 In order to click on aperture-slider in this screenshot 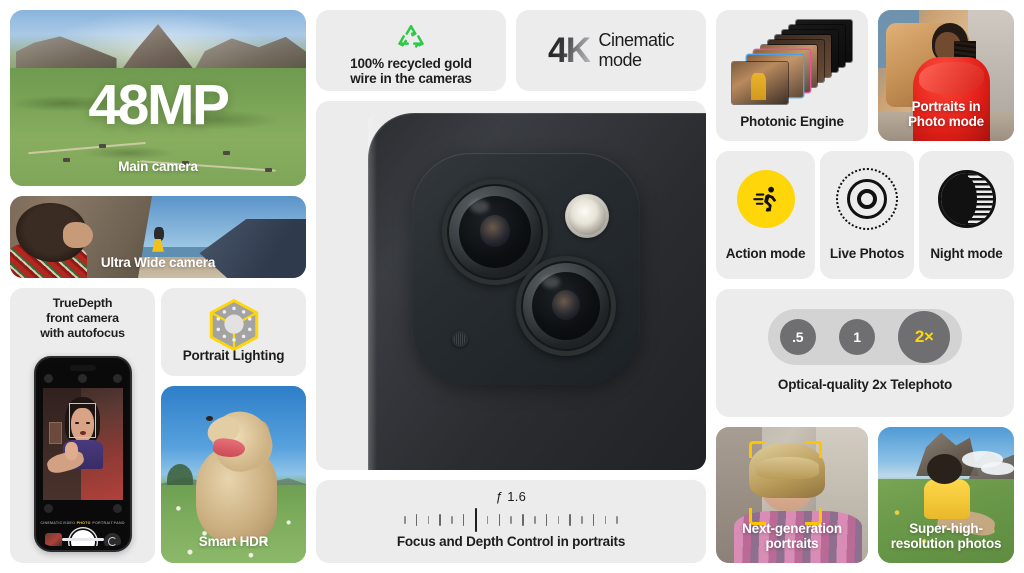, I will do `click(511, 520)`.